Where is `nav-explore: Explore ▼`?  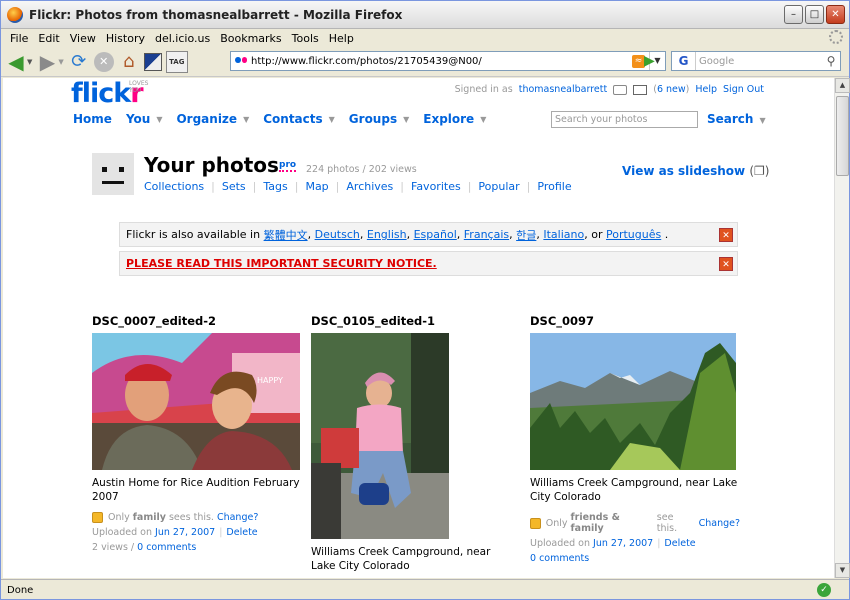 nav-explore: Explore ▼ is located at coordinates (454, 119).